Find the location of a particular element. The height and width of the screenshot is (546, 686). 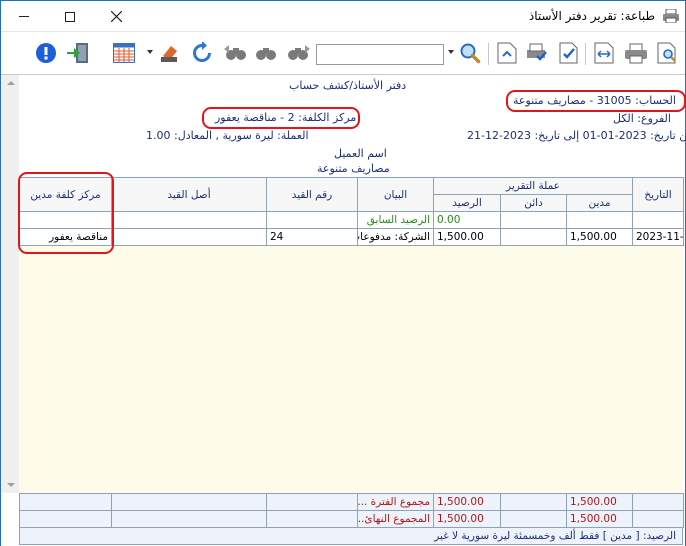

highlight-oval-cost-center-column is located at coordinates (66, 213).